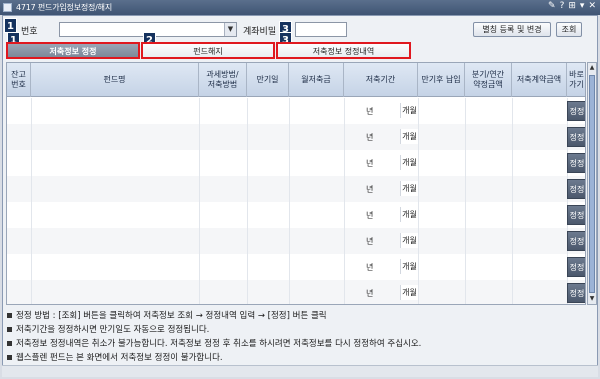 Image resolution: width=600 pixels, height=379 pixels. I want to click on menu-icon: ▾, so click(582, 6).